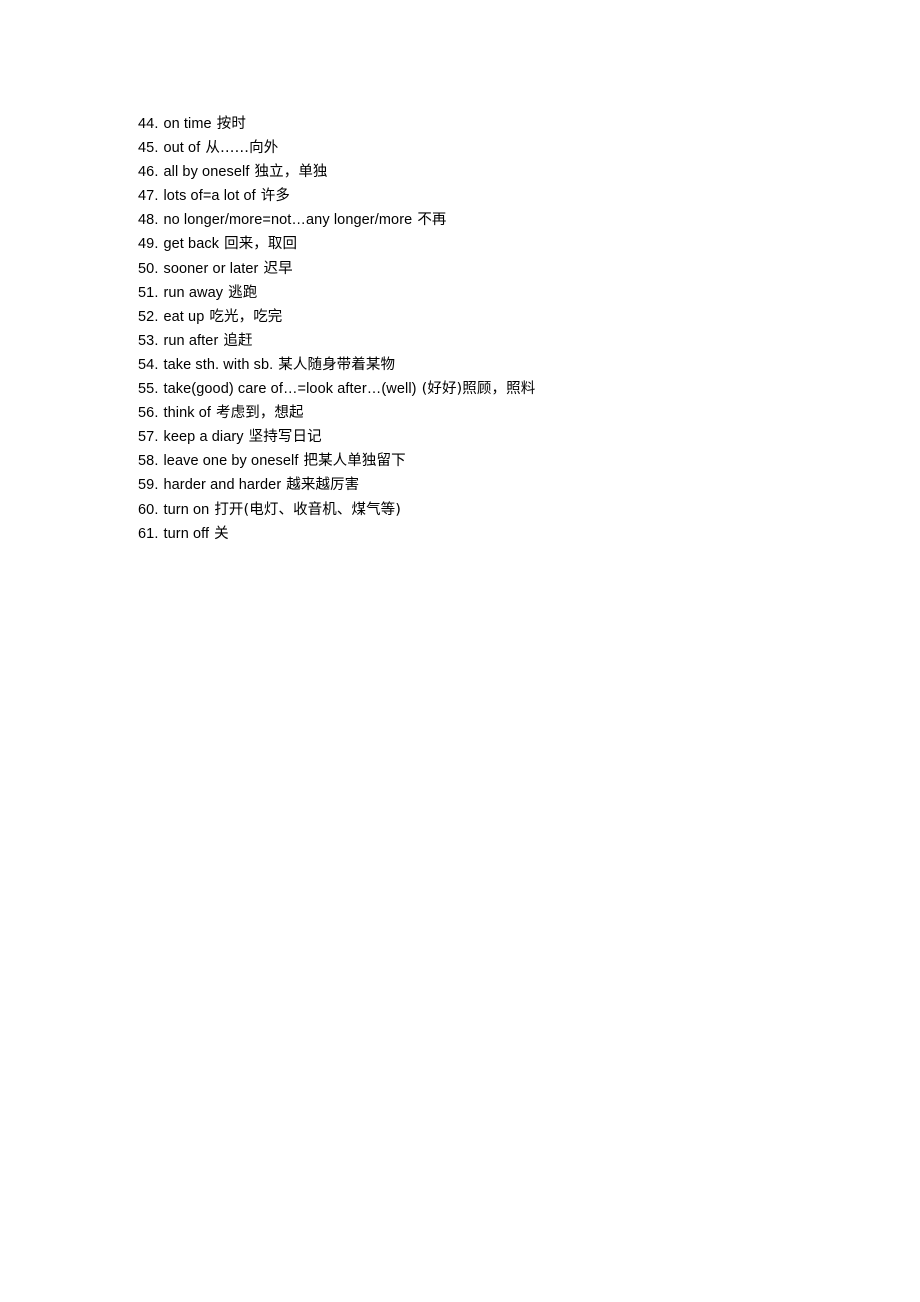  Describe the element at coordinates (238, 340) in the screenshot. I see `item-chinese: 追赶` at that location.